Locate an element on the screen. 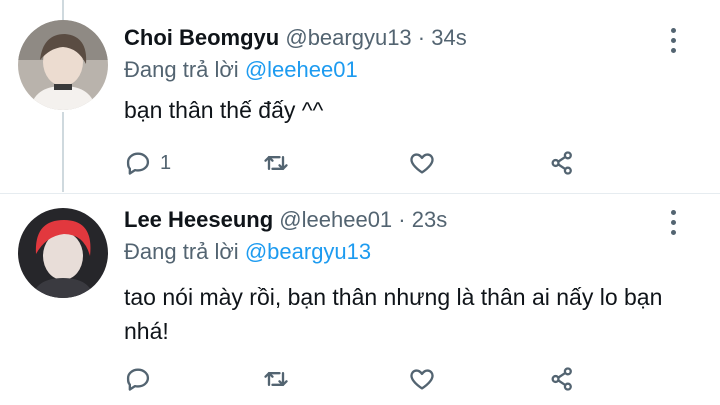 The image size is (720, 405). action-bar: 1 is located at coordinates (359, 163).